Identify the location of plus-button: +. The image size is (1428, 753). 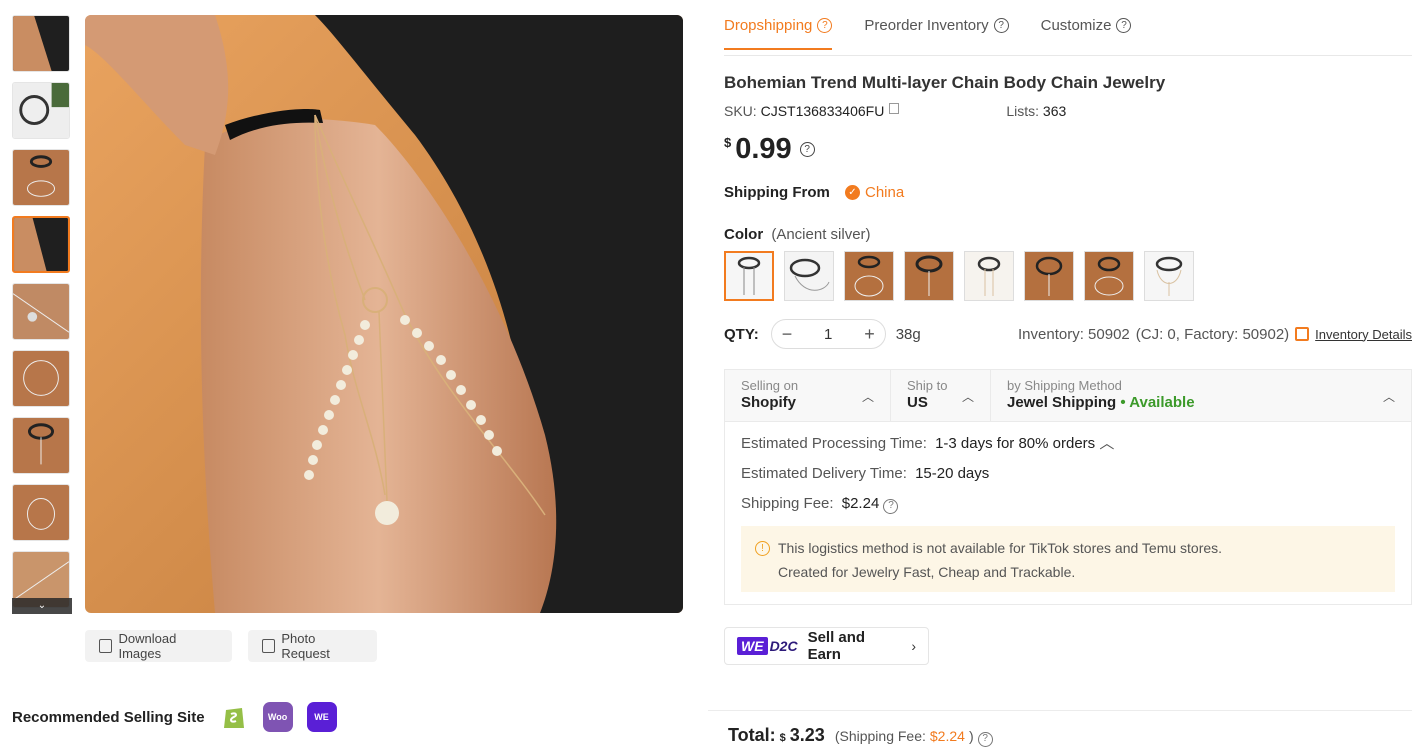
(869, 334).